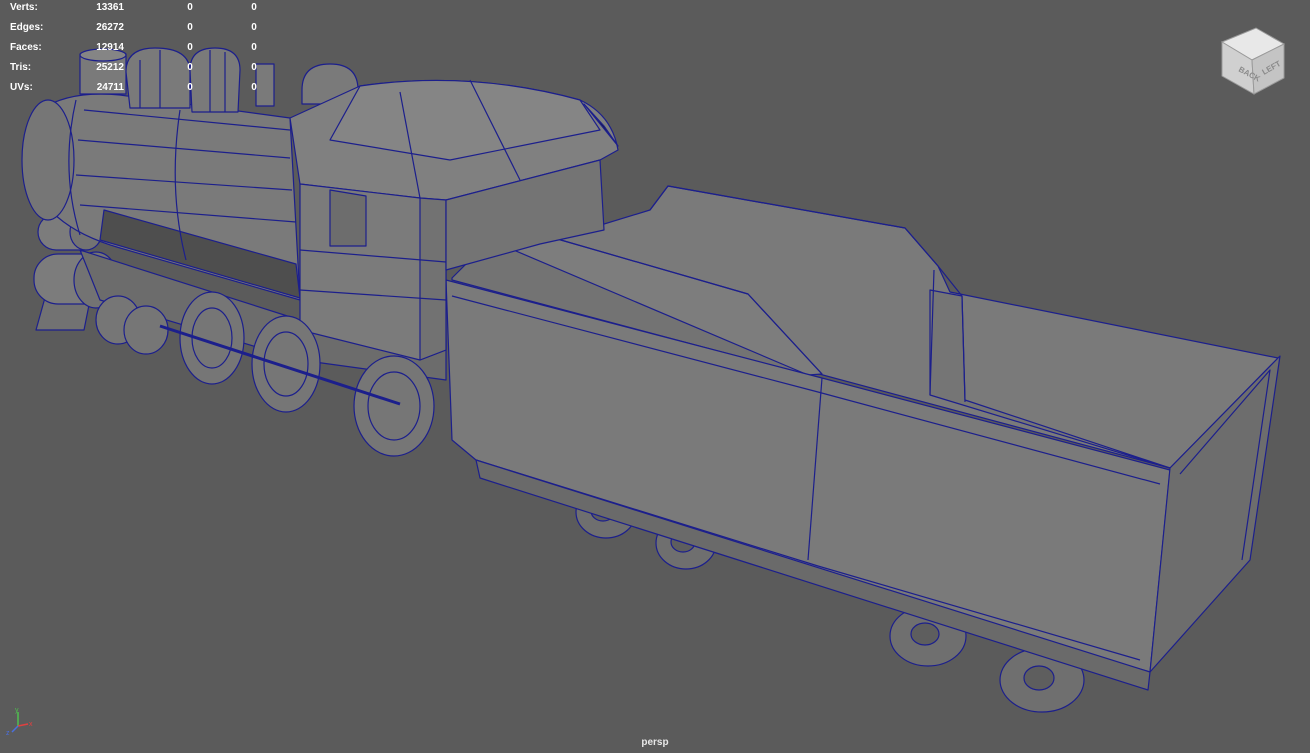 The image size is (1310, 753). Describe the element at coordinates (110, 7) in the screenshot. I see `hud-total: 13361` at that location.